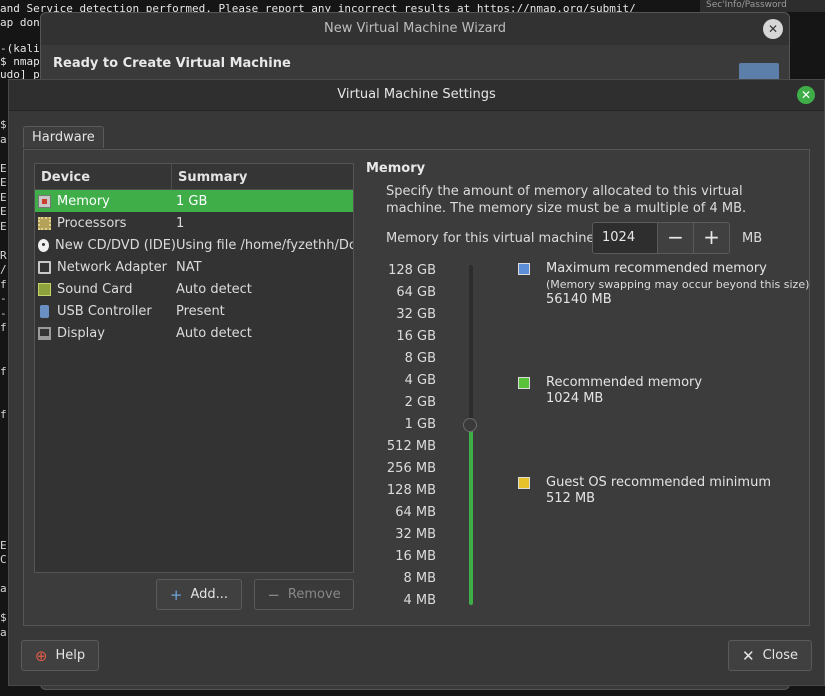 This screenshot has width=825, height=696. What do you see at coordinates (412, 270) in the screenshot?
I see `scale-tick-label: 128 GB` at bounding box center [412, 270].